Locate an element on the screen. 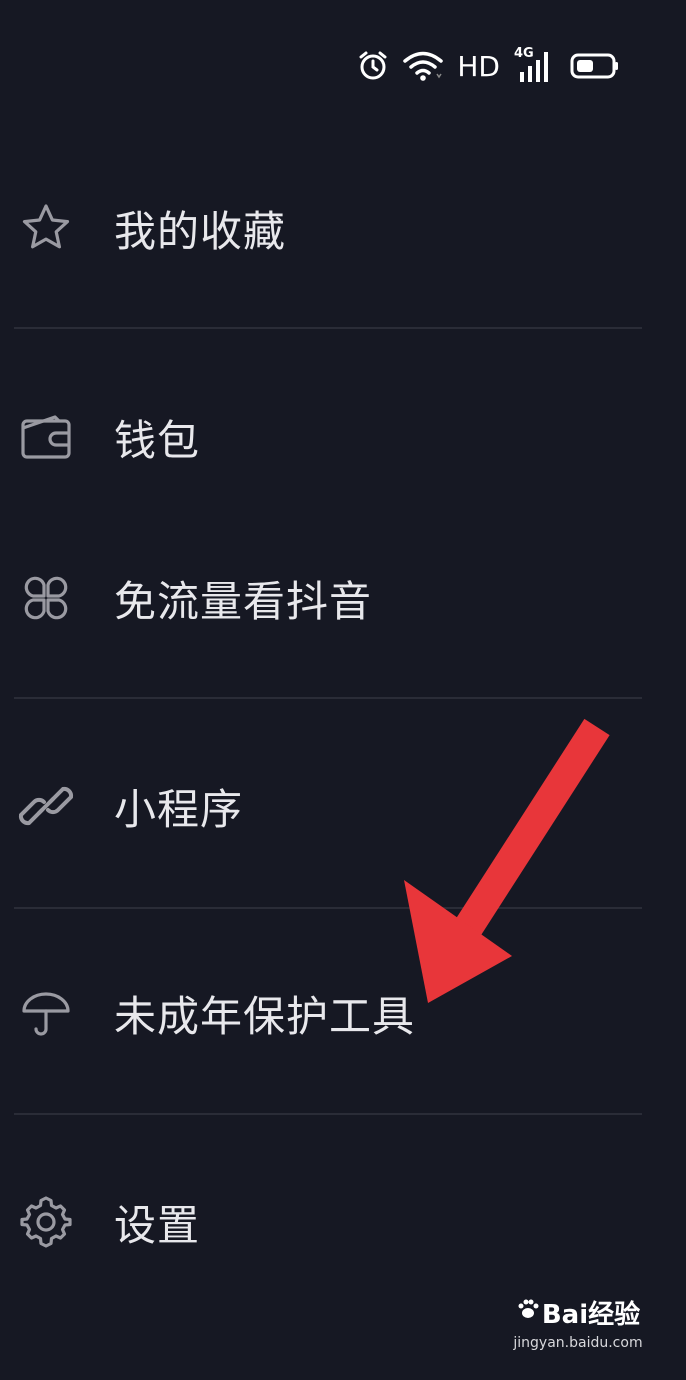  wallet-icon is located at coordinates (46, 437).